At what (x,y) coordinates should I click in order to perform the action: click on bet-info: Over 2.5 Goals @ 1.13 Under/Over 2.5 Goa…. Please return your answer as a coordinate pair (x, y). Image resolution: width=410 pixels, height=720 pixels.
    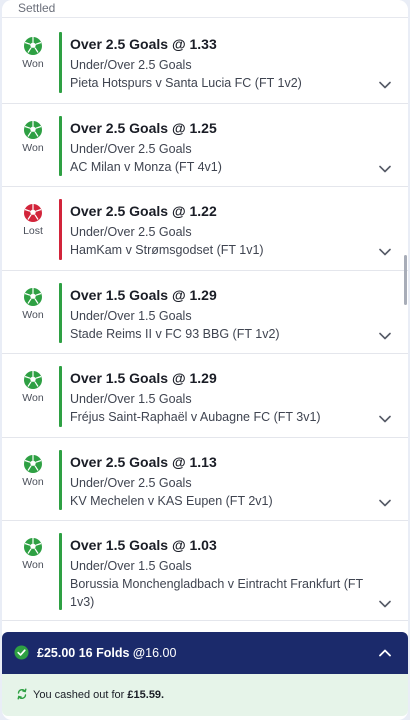
    Looking at the image, I should click on (225, 481).